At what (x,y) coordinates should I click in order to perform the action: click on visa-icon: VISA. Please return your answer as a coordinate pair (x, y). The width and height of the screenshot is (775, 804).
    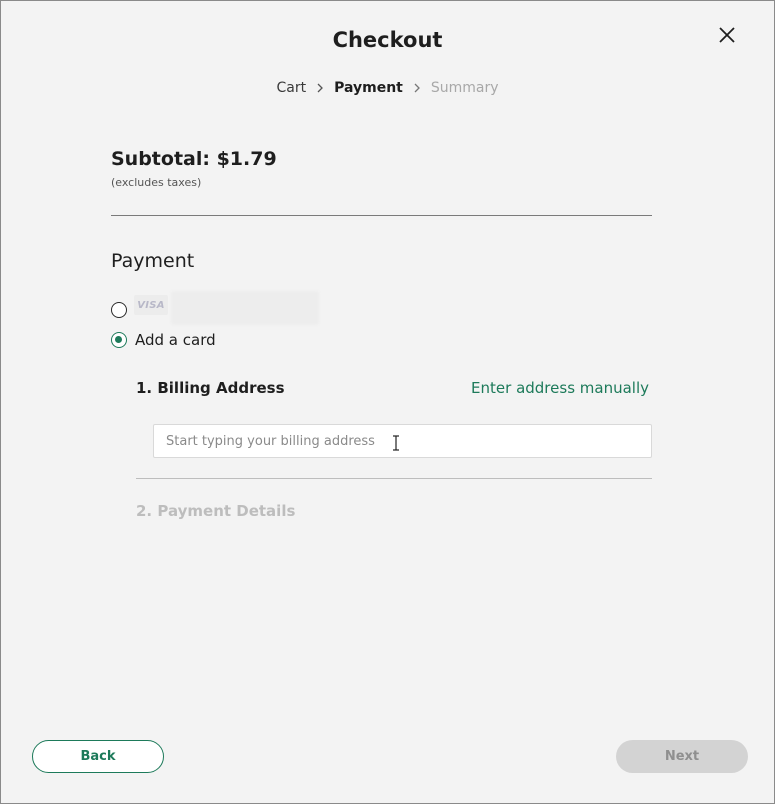
    Looking at the image, I should click on (151, 305).